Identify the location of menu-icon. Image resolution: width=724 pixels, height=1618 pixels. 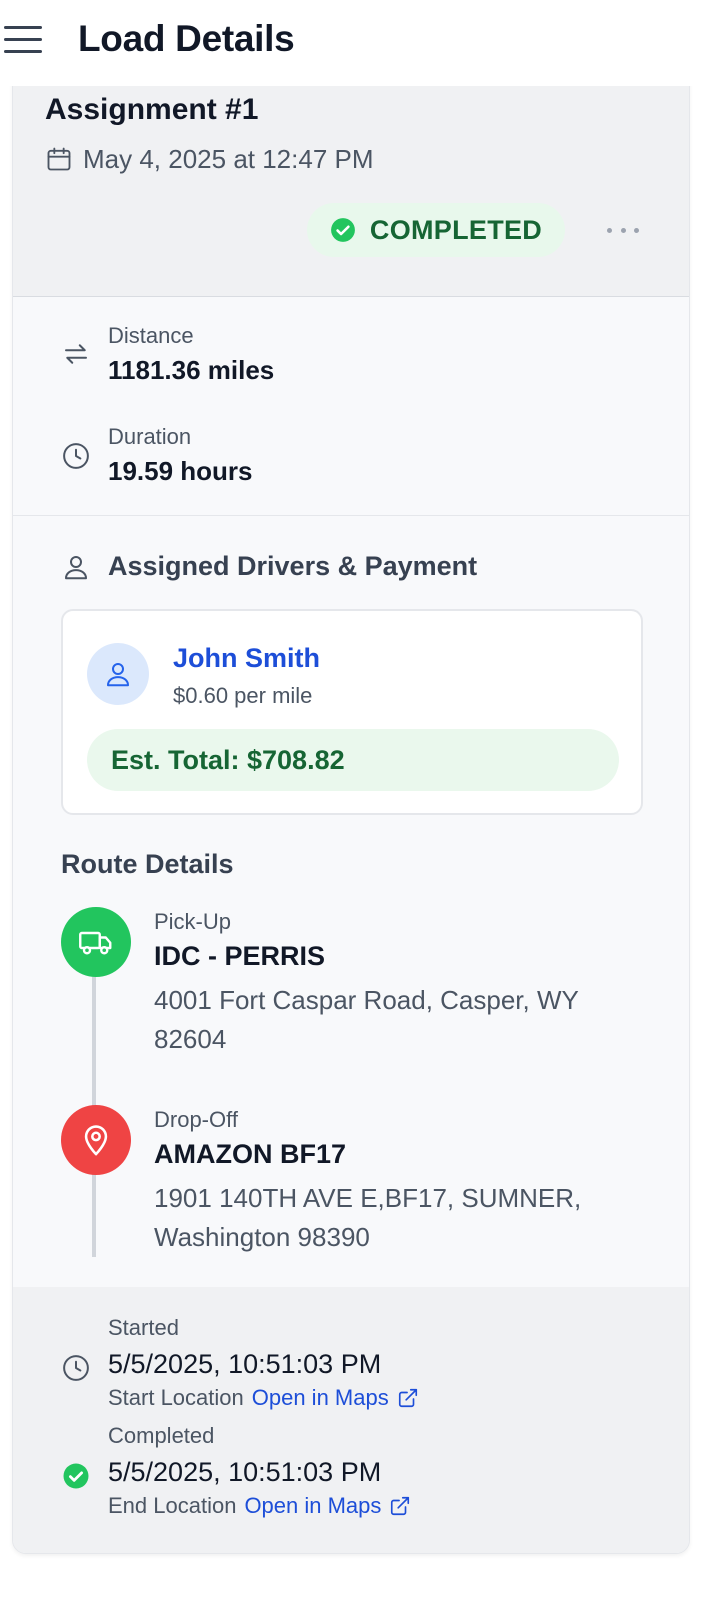
(23, 39).